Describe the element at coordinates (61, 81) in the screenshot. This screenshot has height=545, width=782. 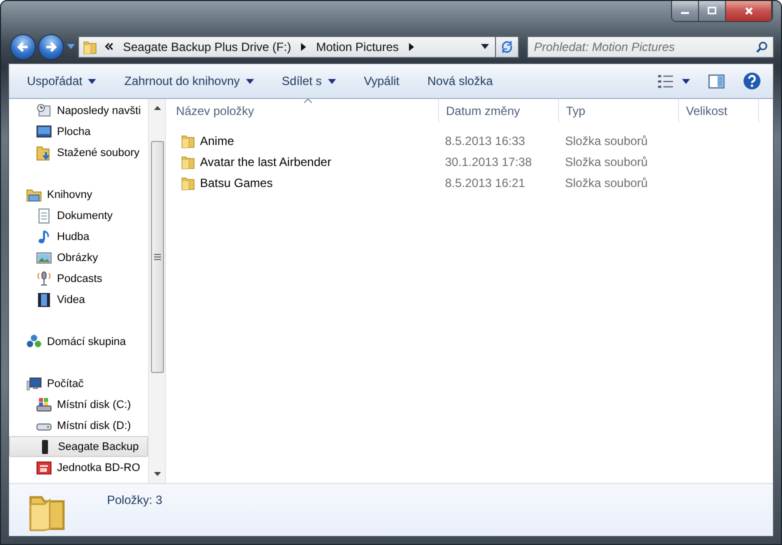
I see `toolbar-button: Uspořádat` at that location.